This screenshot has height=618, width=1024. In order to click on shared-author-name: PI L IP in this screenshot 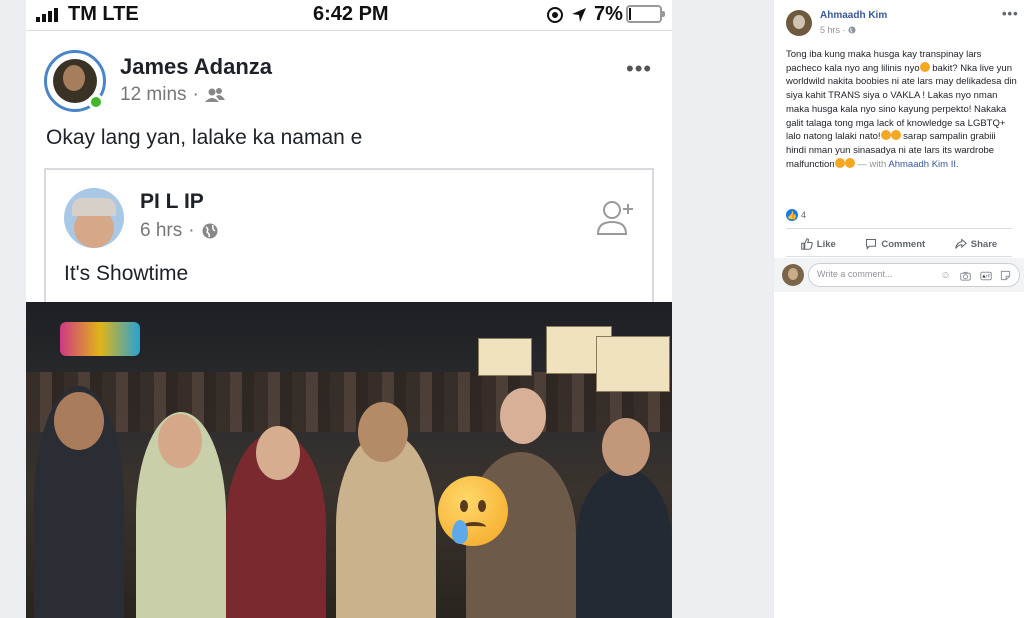, I will do `click(172, 201)`.